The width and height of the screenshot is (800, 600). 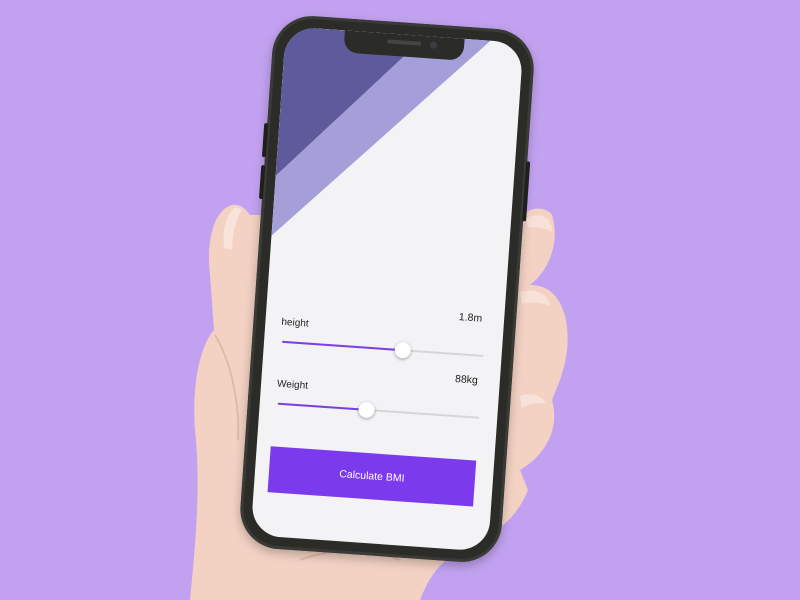 I want to click on height-slider-group: 1.8m height, so click(x=383, y=329).